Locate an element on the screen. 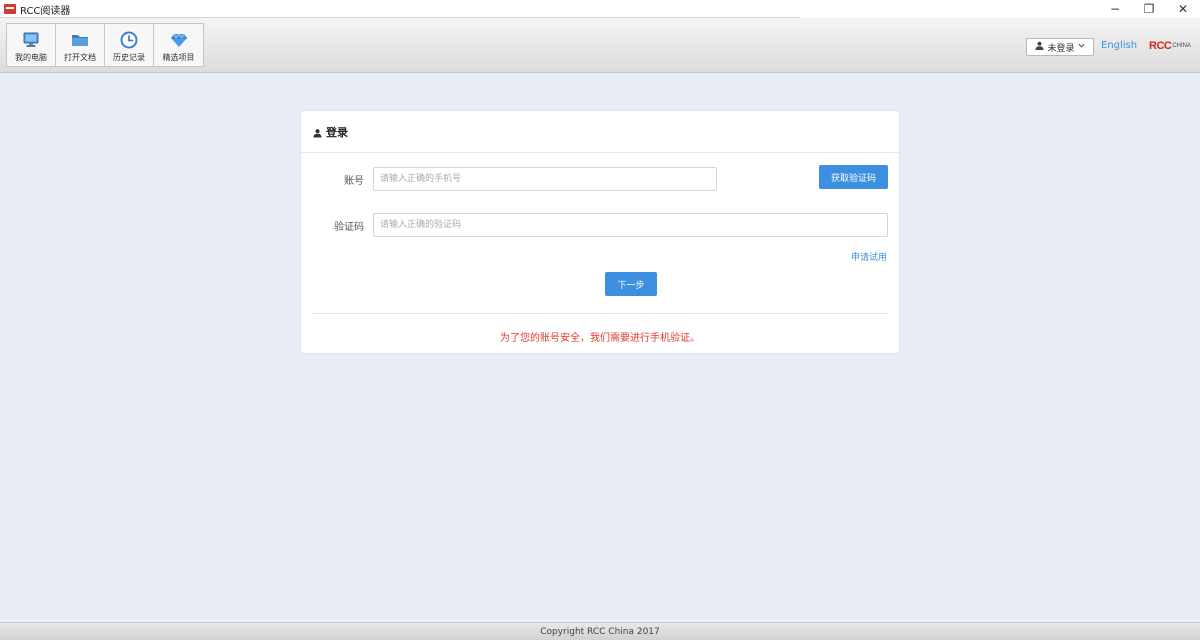 This screenshot has width=1200, height=640. window-titlebar: RCC阅读器 − ❐ ✕ is located at coordinates (600, 9).